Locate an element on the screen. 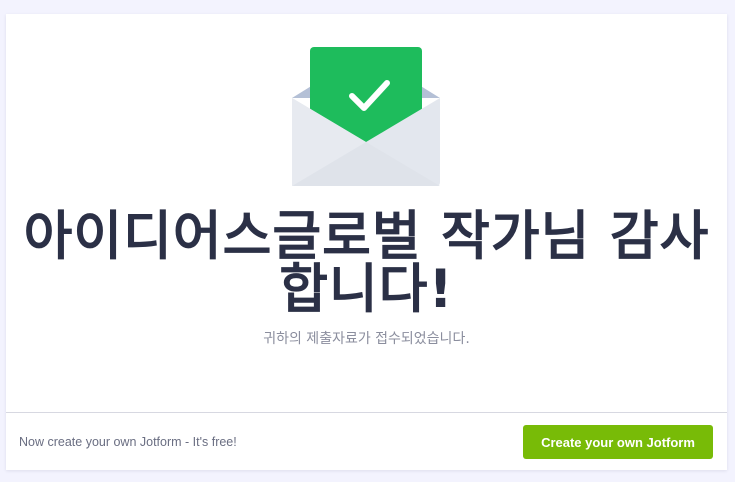 This screenshot has width=735, height=482. create-jotform-button: Create your own Jotform is located at coordinates (618, 442).